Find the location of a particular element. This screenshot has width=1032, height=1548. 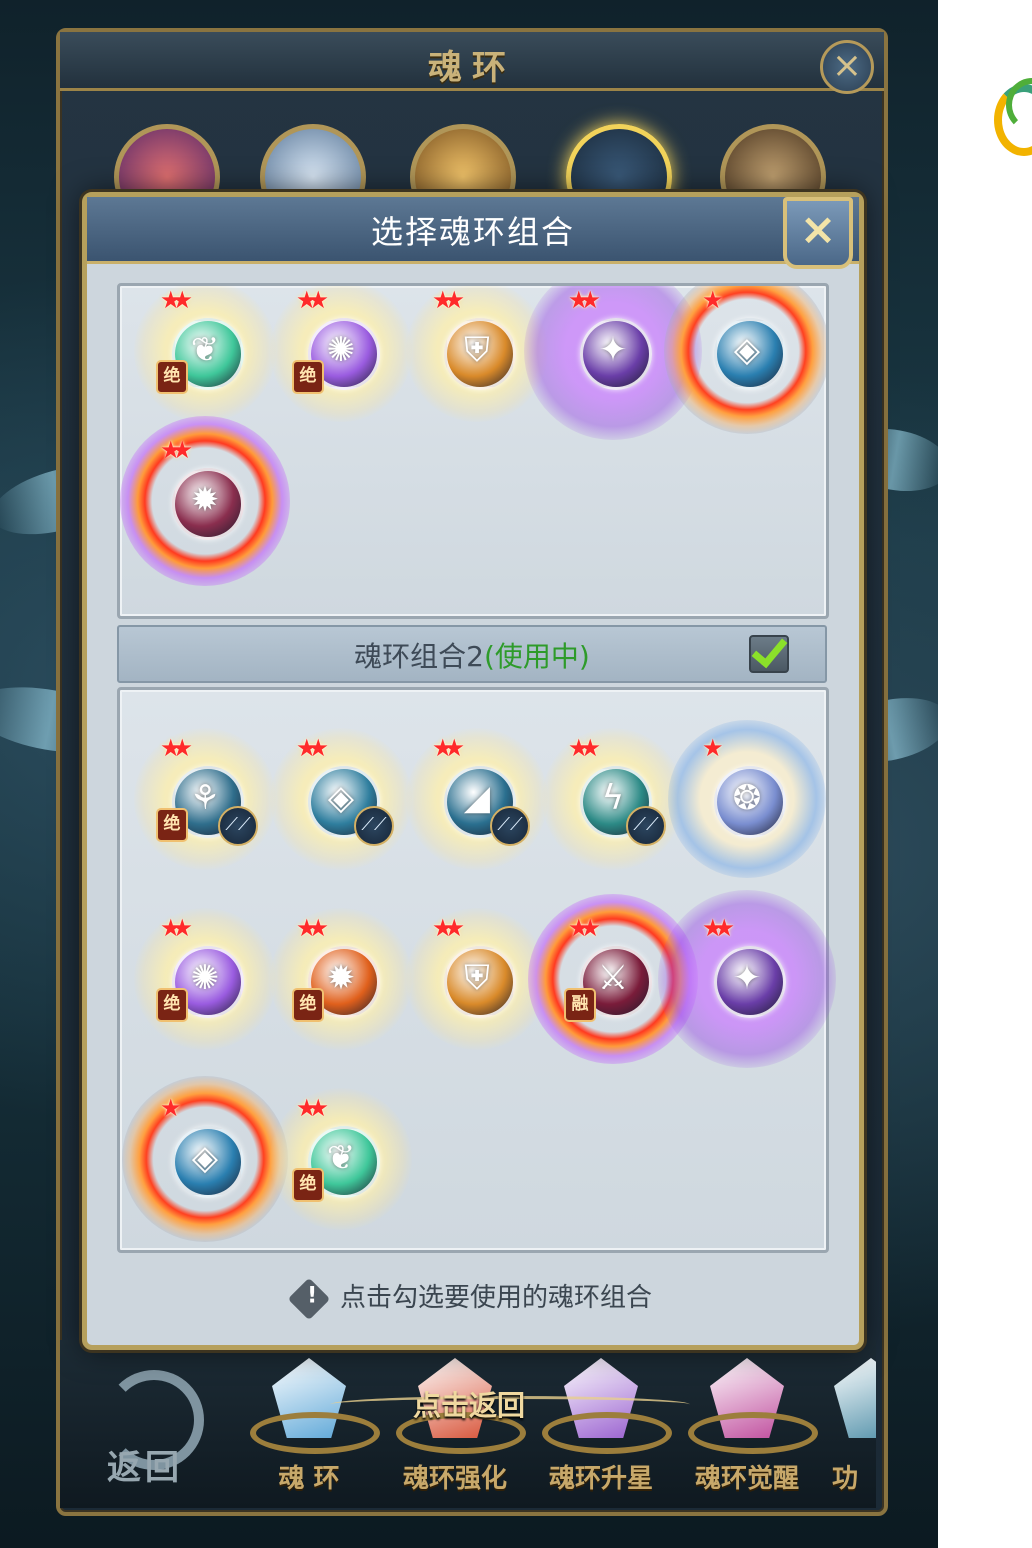

tab-soul-ring-enhance: 魂环强化 is located at coordinates (456, 1425).